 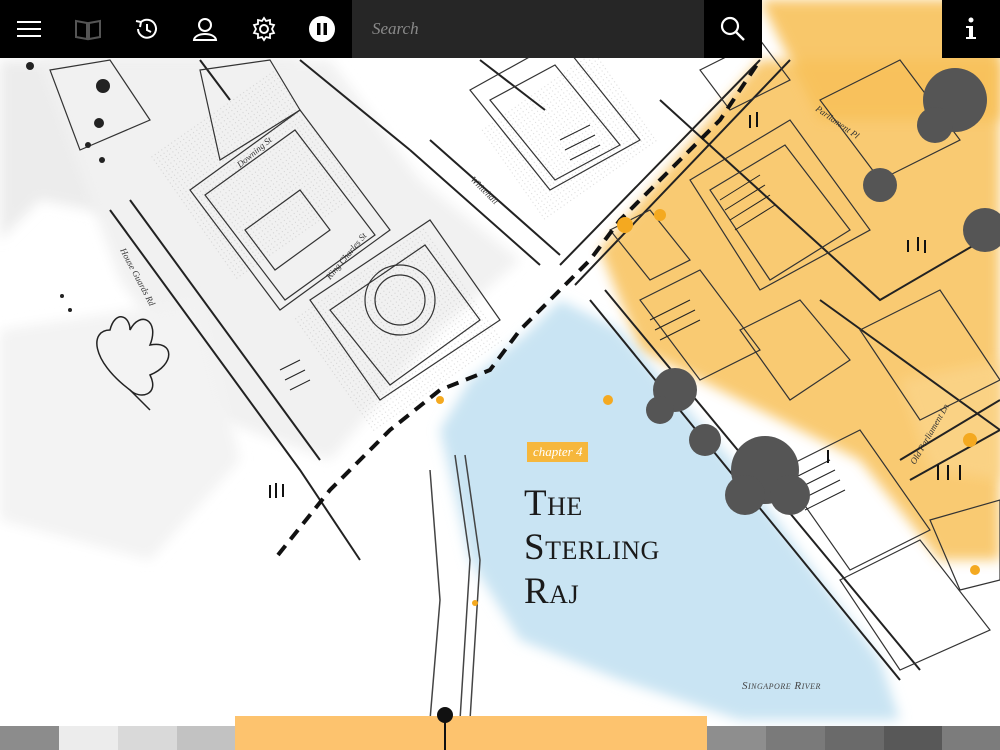 What do you see at coordinates (485, 190) in the screenshot?
I see `map-label-whitehall: Whitehall` at bounding box center [485, 190].